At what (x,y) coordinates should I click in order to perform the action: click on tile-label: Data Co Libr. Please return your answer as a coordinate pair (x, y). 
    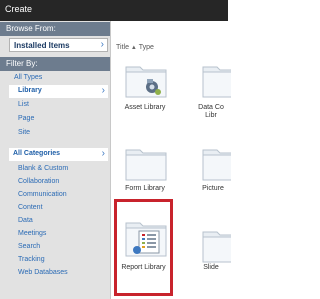
    Looking at the image, I should click on (211, 111).